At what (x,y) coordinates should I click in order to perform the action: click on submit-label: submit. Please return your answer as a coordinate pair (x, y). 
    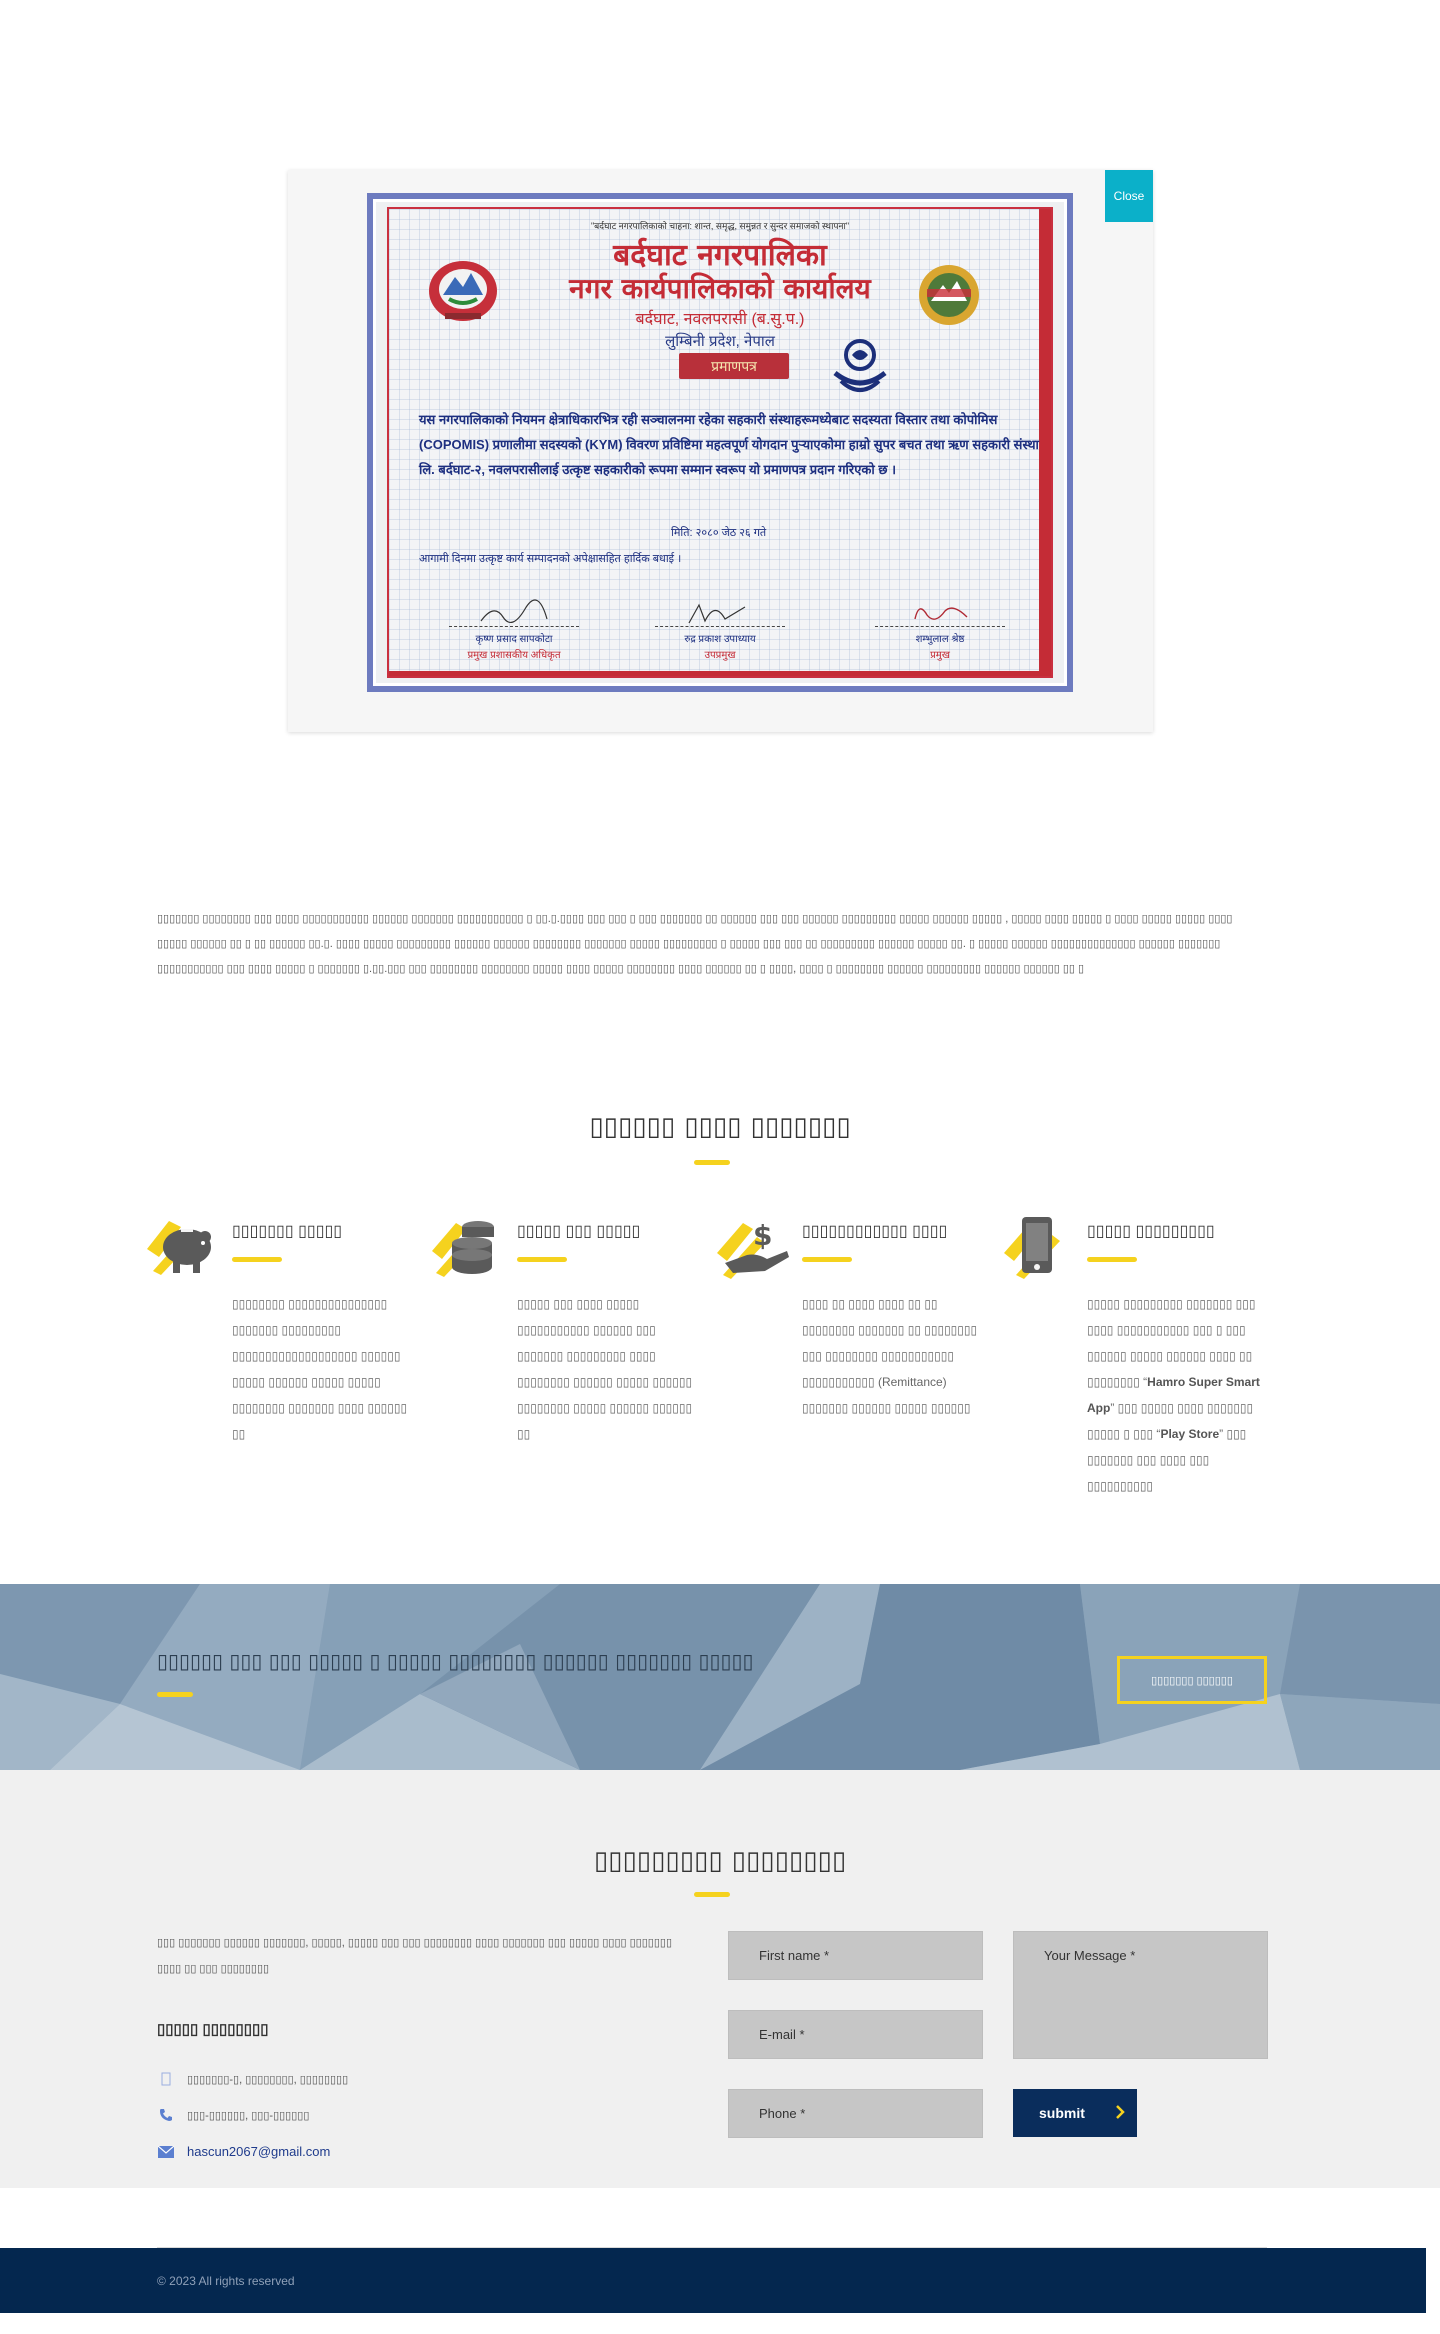
    Looking at the image, I should click on (1062, 2113).